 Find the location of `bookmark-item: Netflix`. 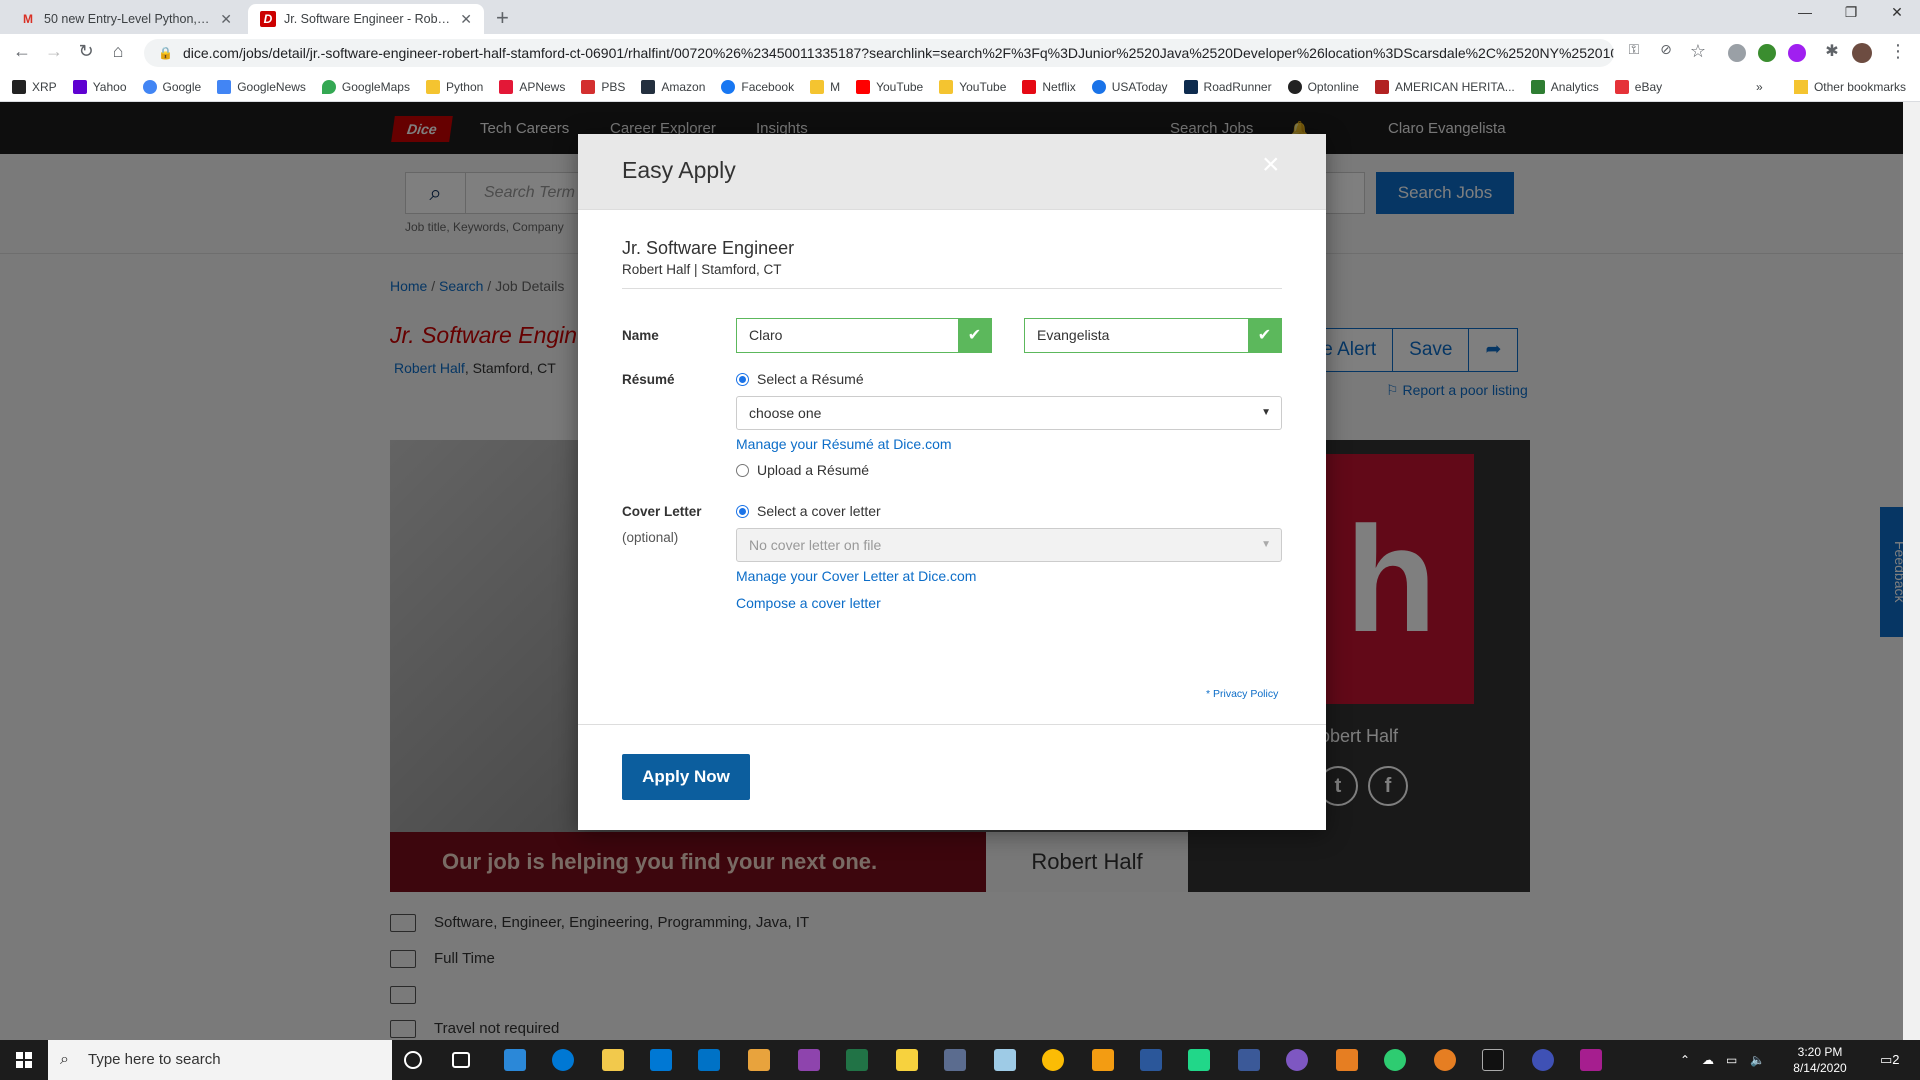

bookmark-item: Netflix is located at coordinates (1049, 86).